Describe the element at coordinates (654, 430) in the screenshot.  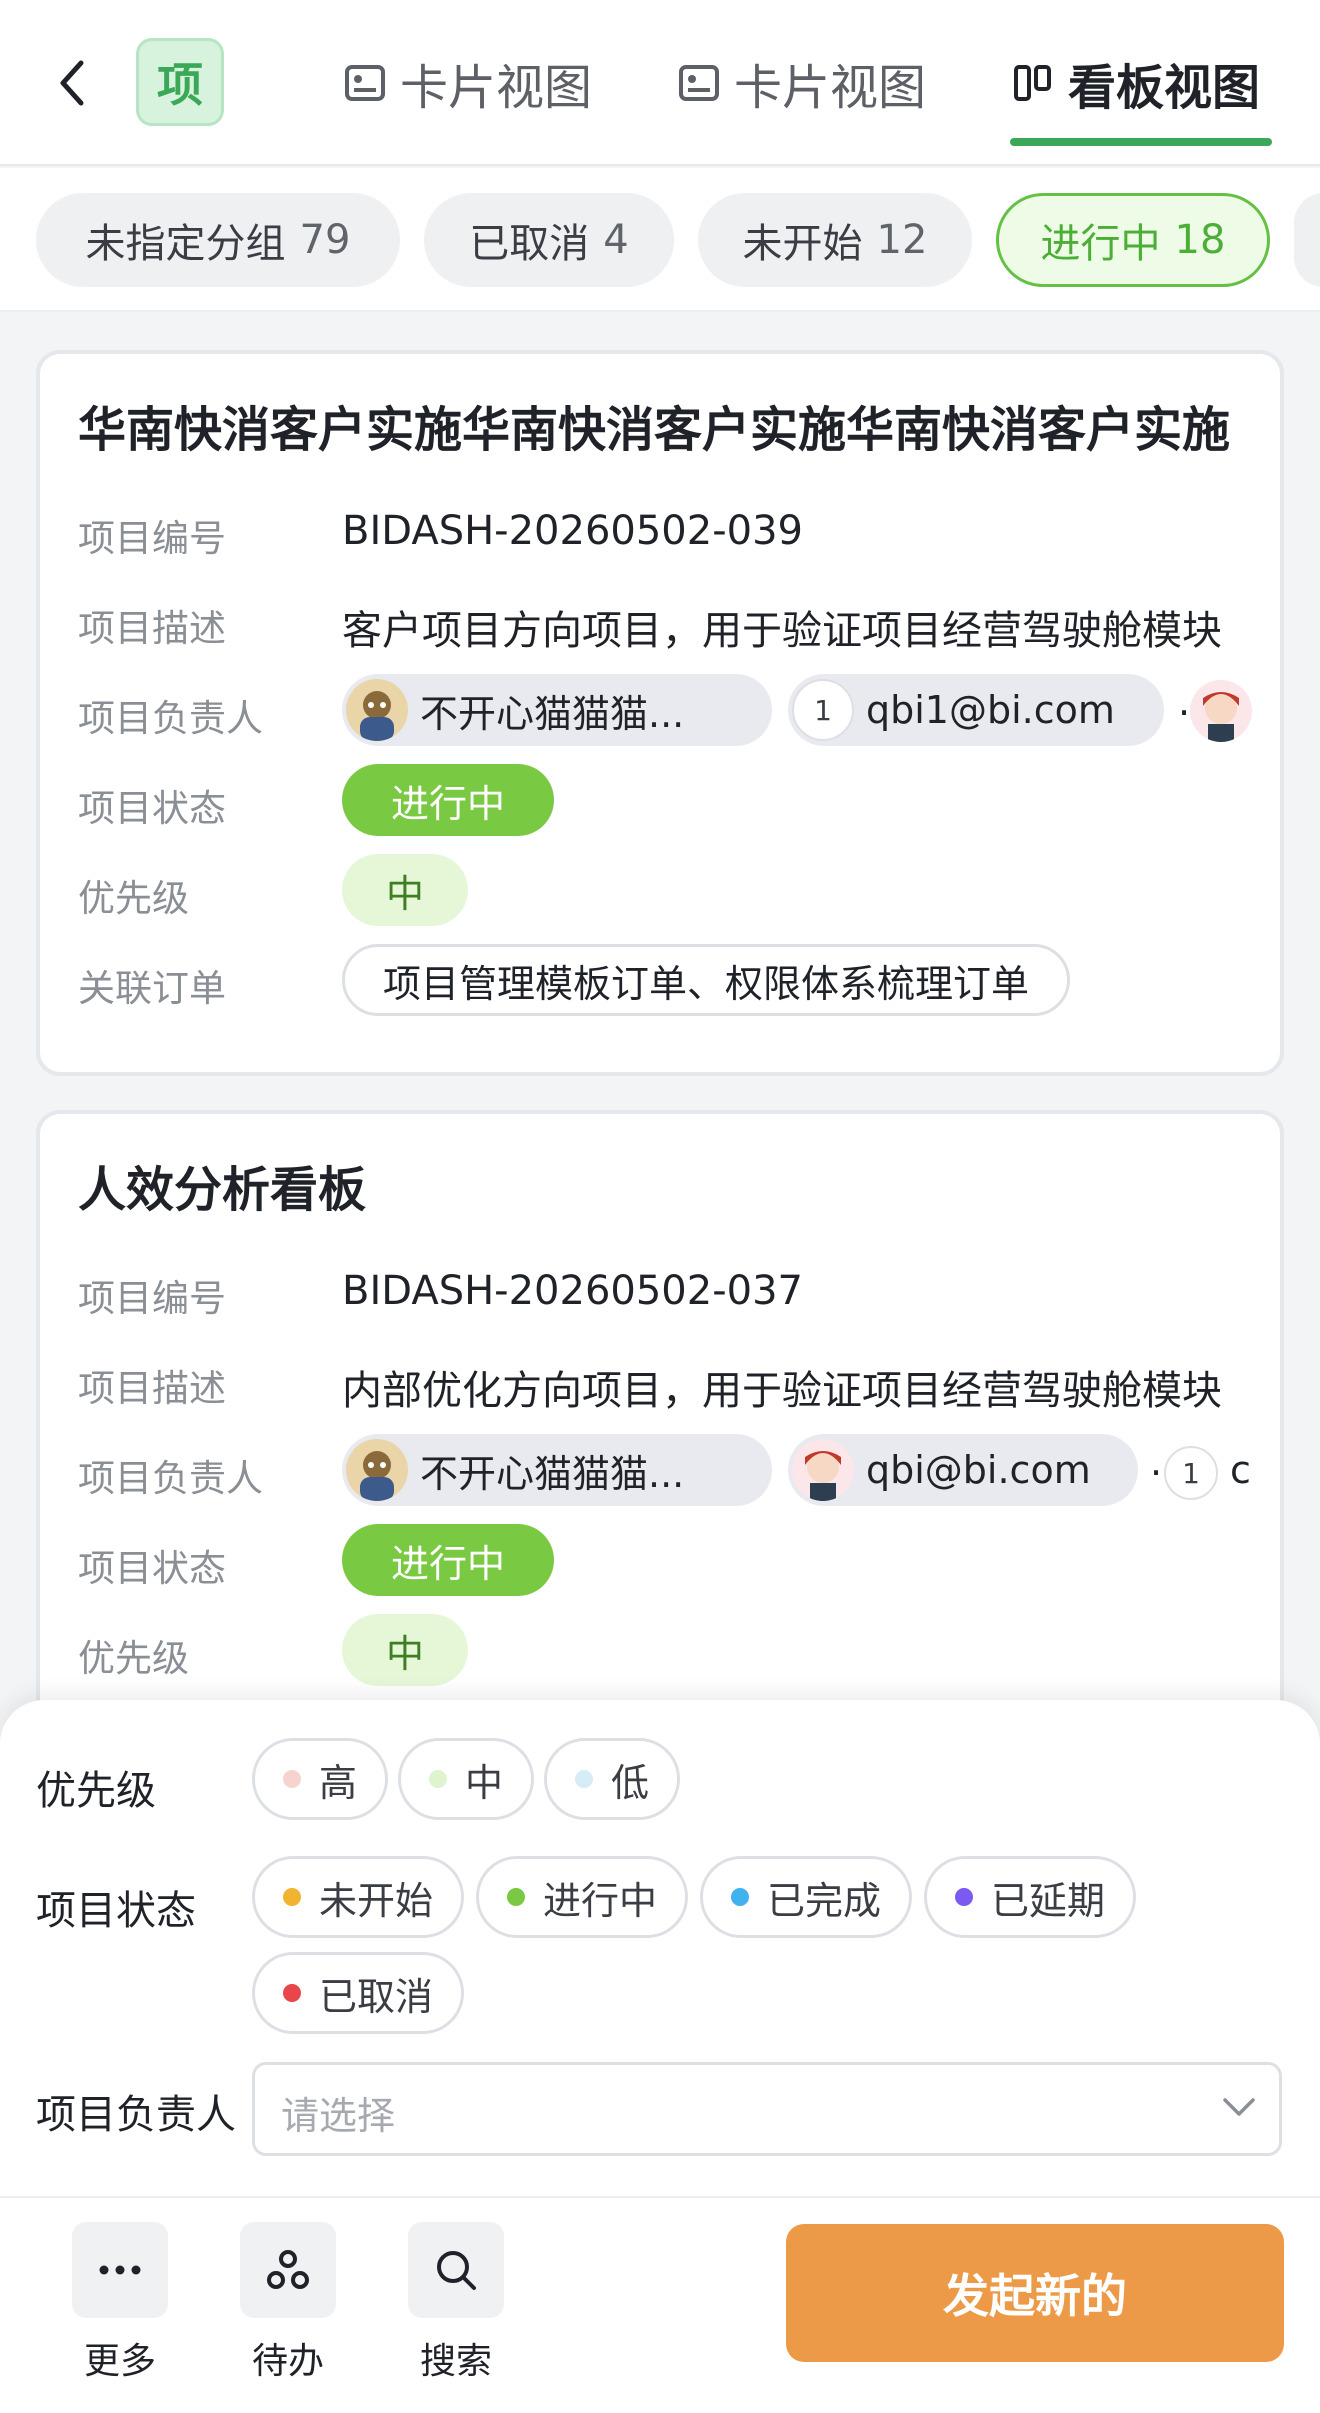
I see `card-title: 华南快消客户实施华南快消客户实施华南快消客户实施` at that location.